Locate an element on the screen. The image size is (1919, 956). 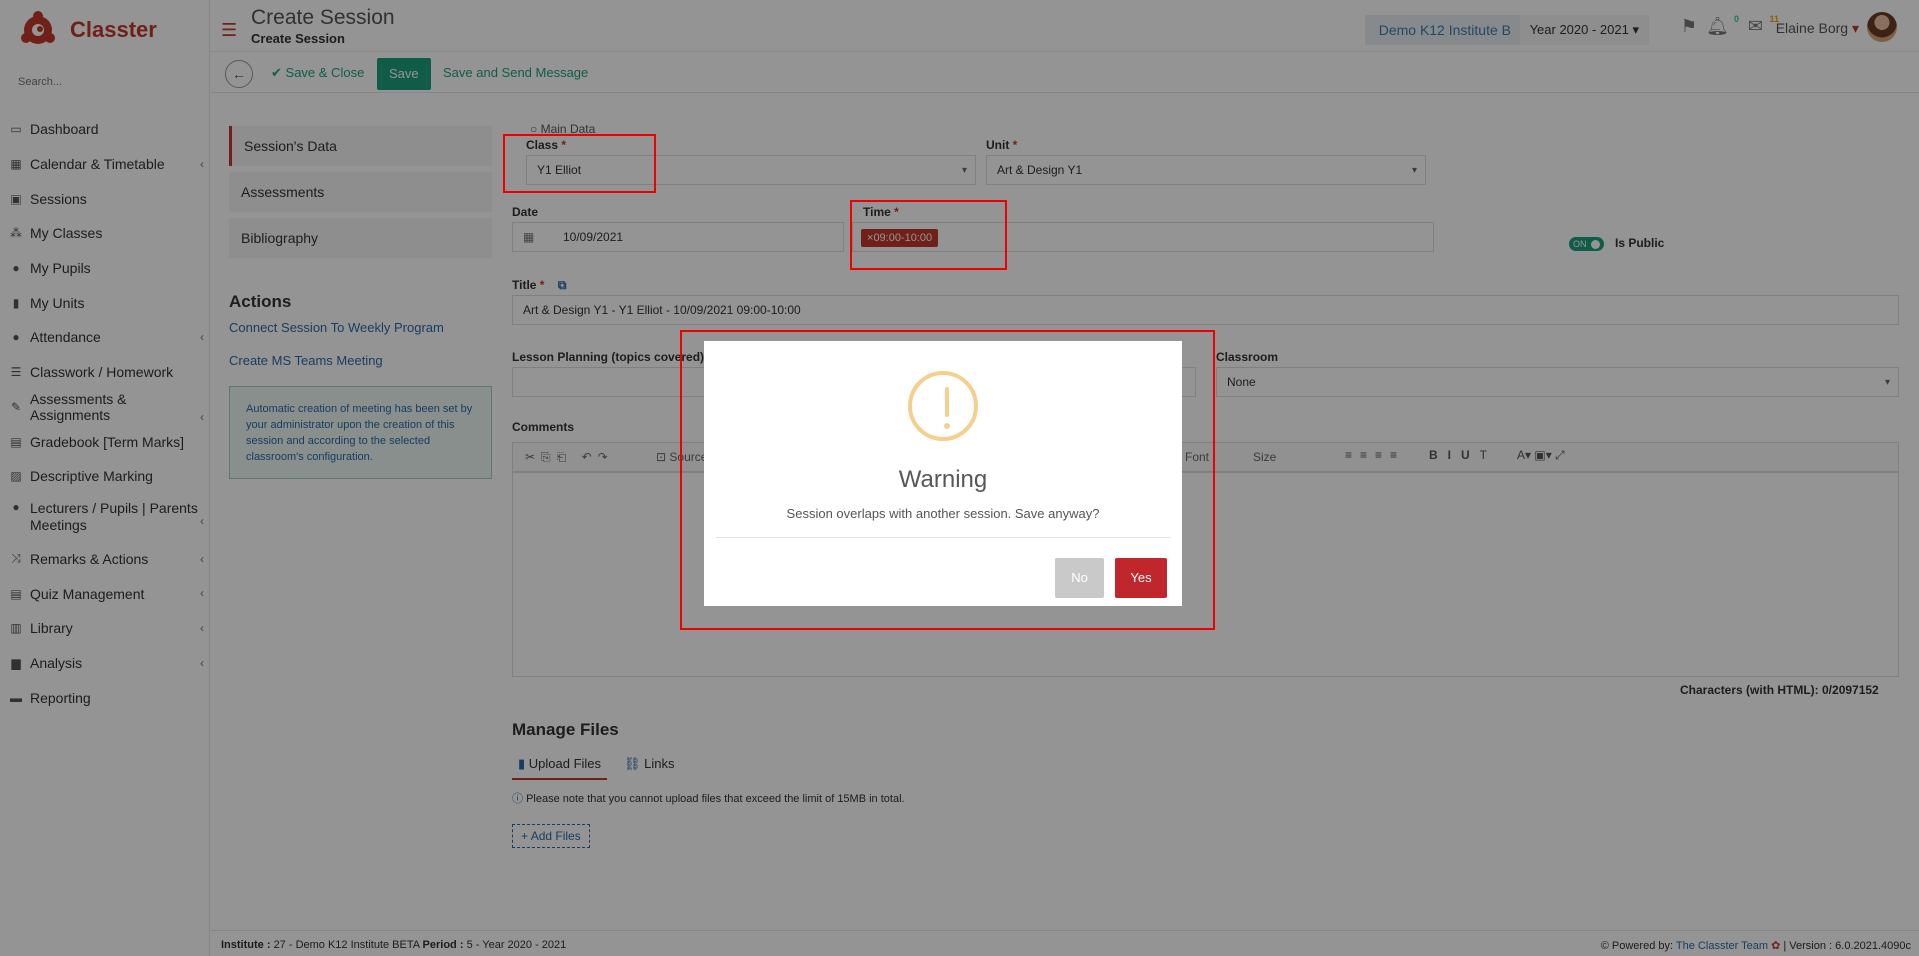
dialog-divider is located at coordinates (943, 537).